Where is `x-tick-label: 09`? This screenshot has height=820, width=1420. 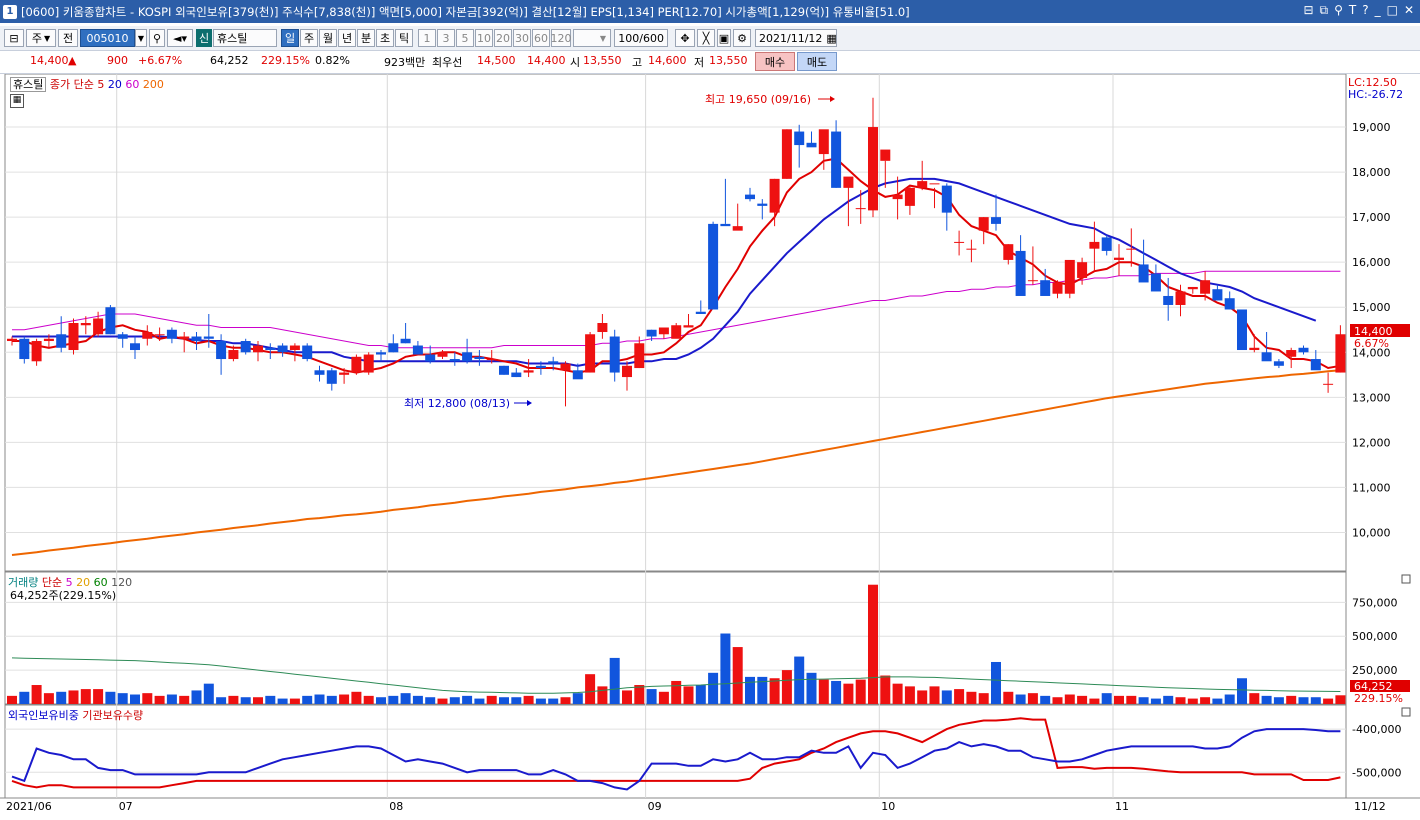
x-tick-label: 09 is located at coordinates (655, 806).